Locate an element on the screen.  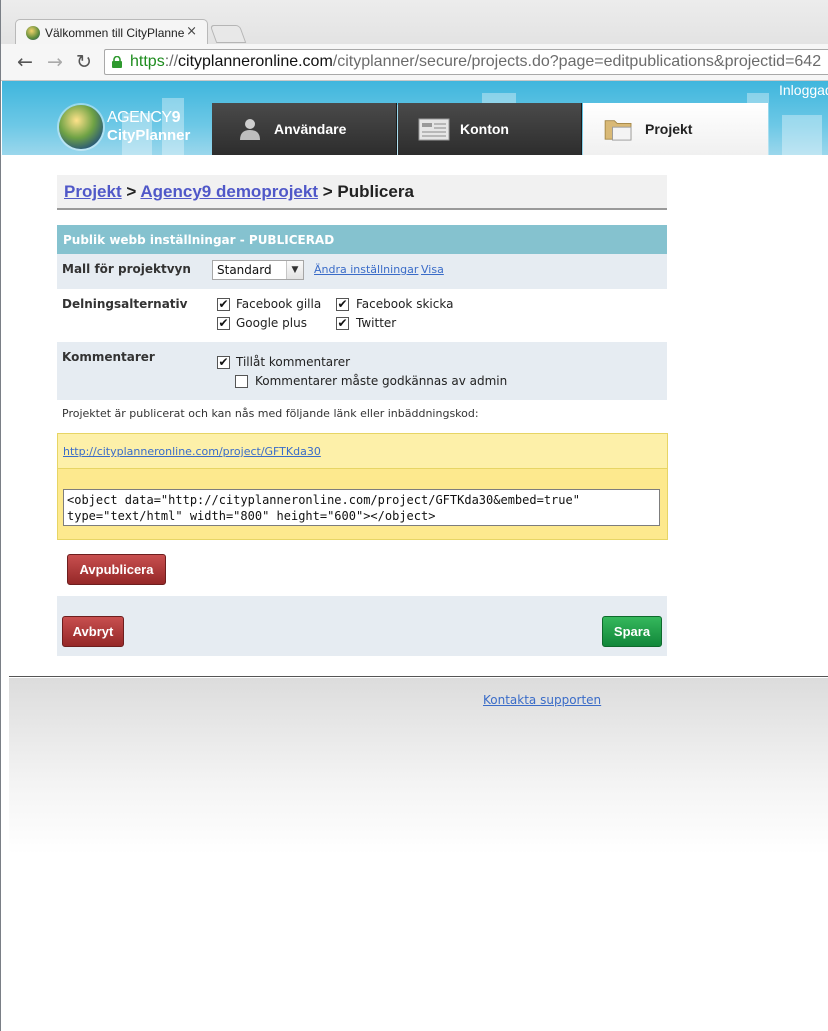
back-icon: ← is located at coordinates (25, 62).